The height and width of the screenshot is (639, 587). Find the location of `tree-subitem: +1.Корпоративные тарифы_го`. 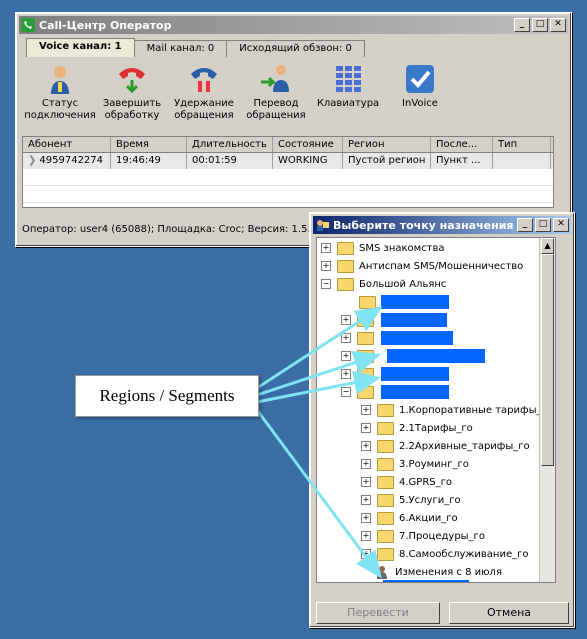

tree-subitem: +1.Корпоративные тарифы_го is located at coordinates (457, 410).